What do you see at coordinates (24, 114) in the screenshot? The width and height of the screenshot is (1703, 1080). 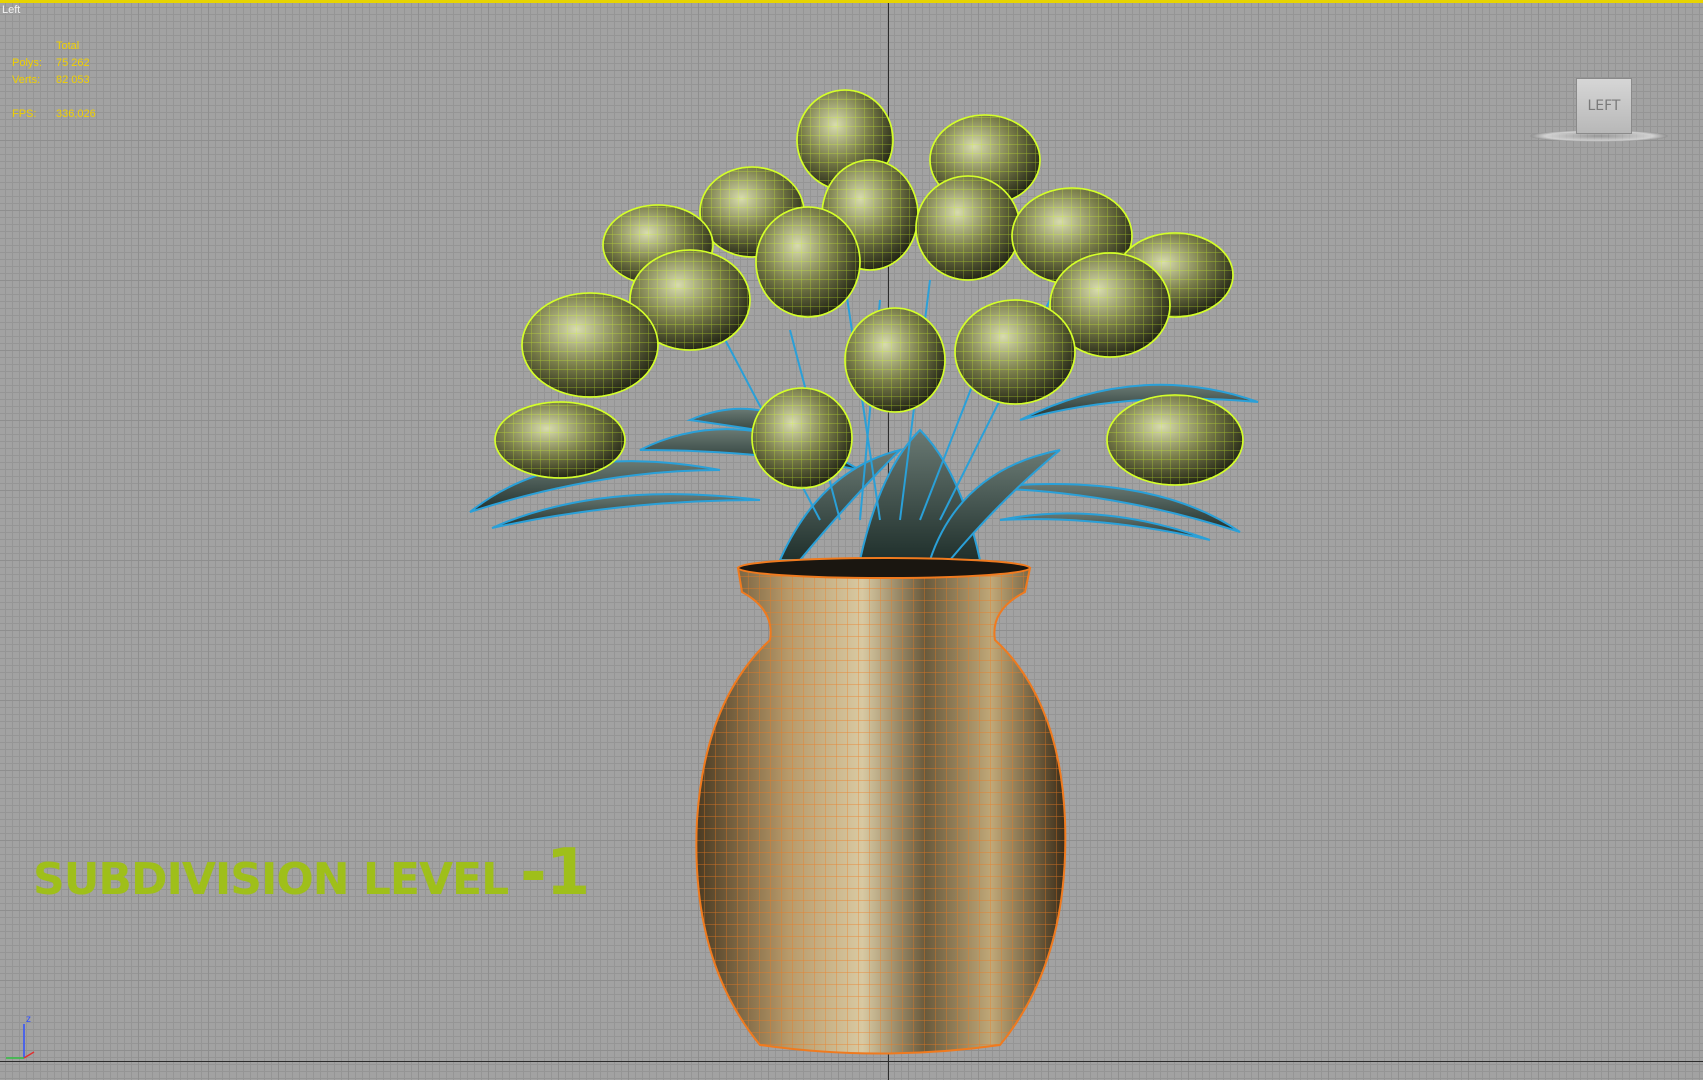 I see `fps-label: FPS:` at bounding box center [24, 114].